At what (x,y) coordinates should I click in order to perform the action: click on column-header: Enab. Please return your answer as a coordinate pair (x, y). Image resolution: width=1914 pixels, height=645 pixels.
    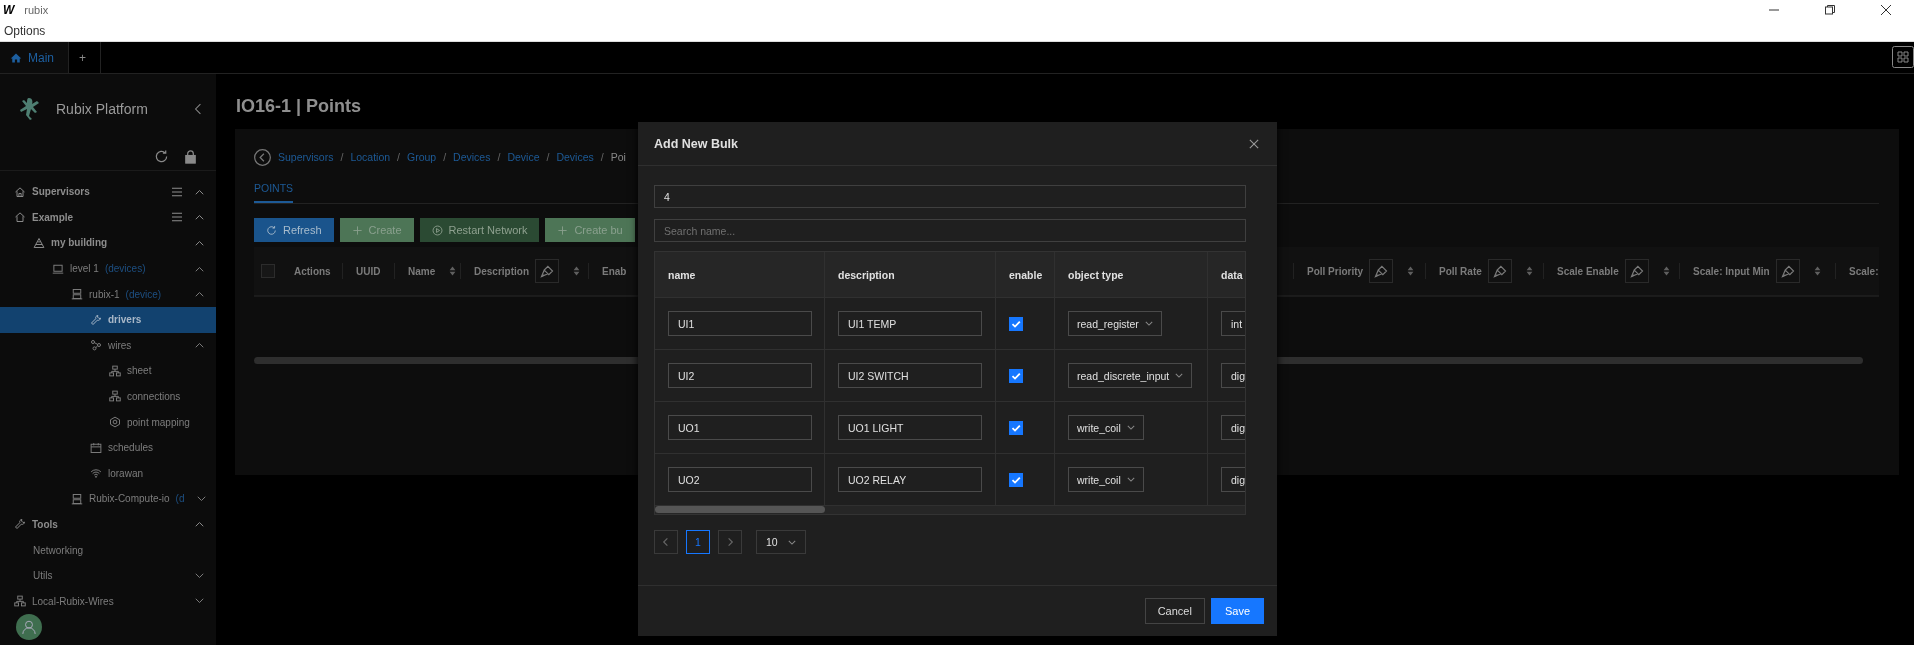
    Looking at the image, I should click on (614, 271).